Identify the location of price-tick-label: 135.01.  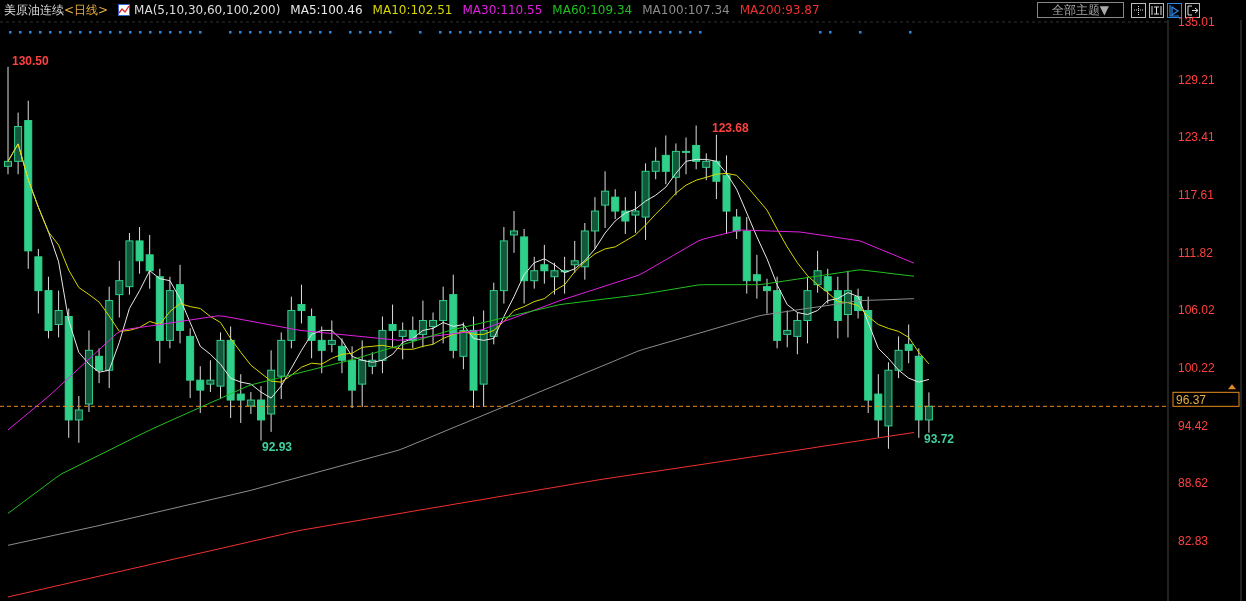
(1196, 22).